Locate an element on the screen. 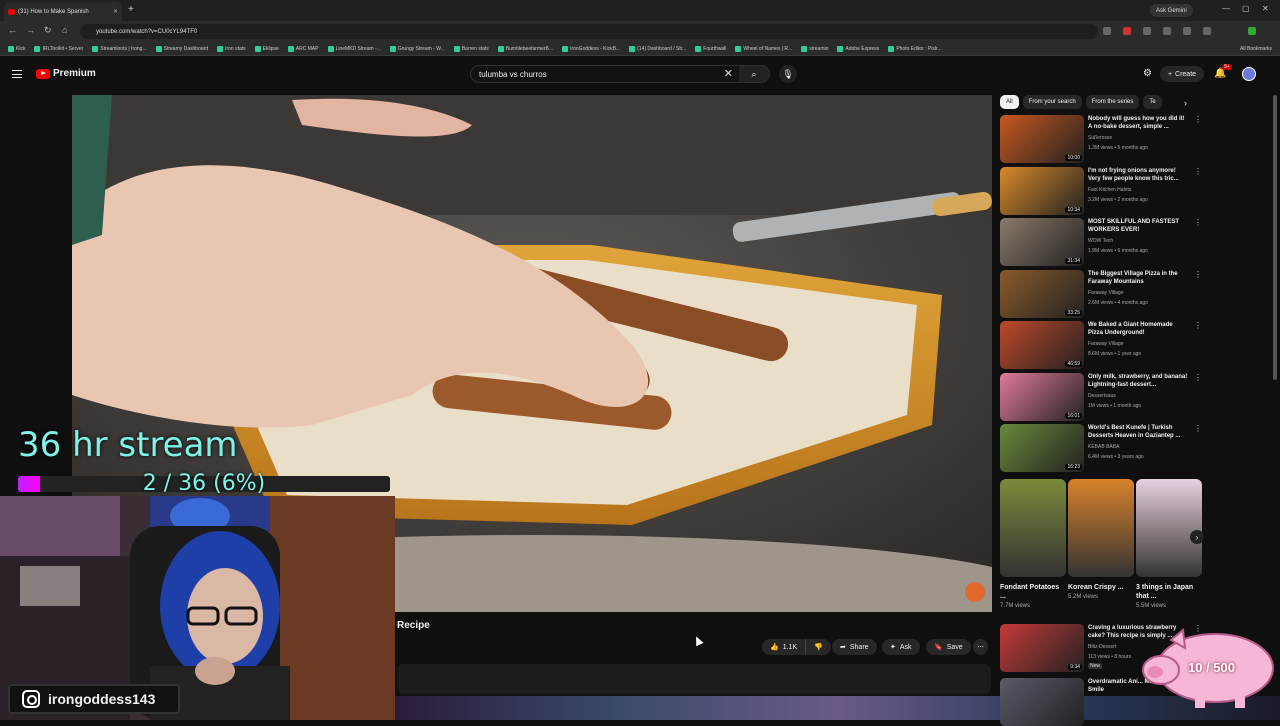 The width and height of the screenshot is (1280, 726). video-thumbnail: 46:59 is located at coordinates (1042, 345).